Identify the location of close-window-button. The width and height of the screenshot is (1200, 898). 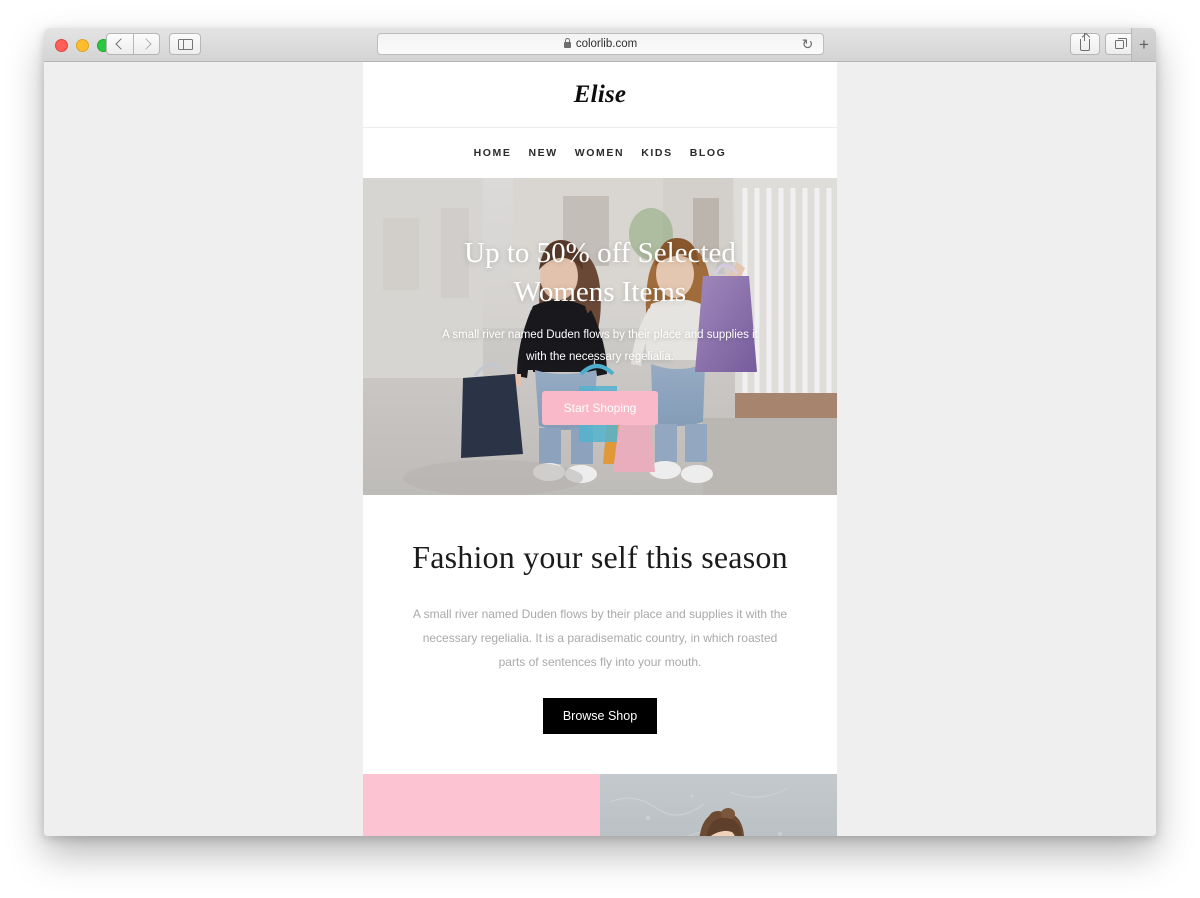
(61, 45).